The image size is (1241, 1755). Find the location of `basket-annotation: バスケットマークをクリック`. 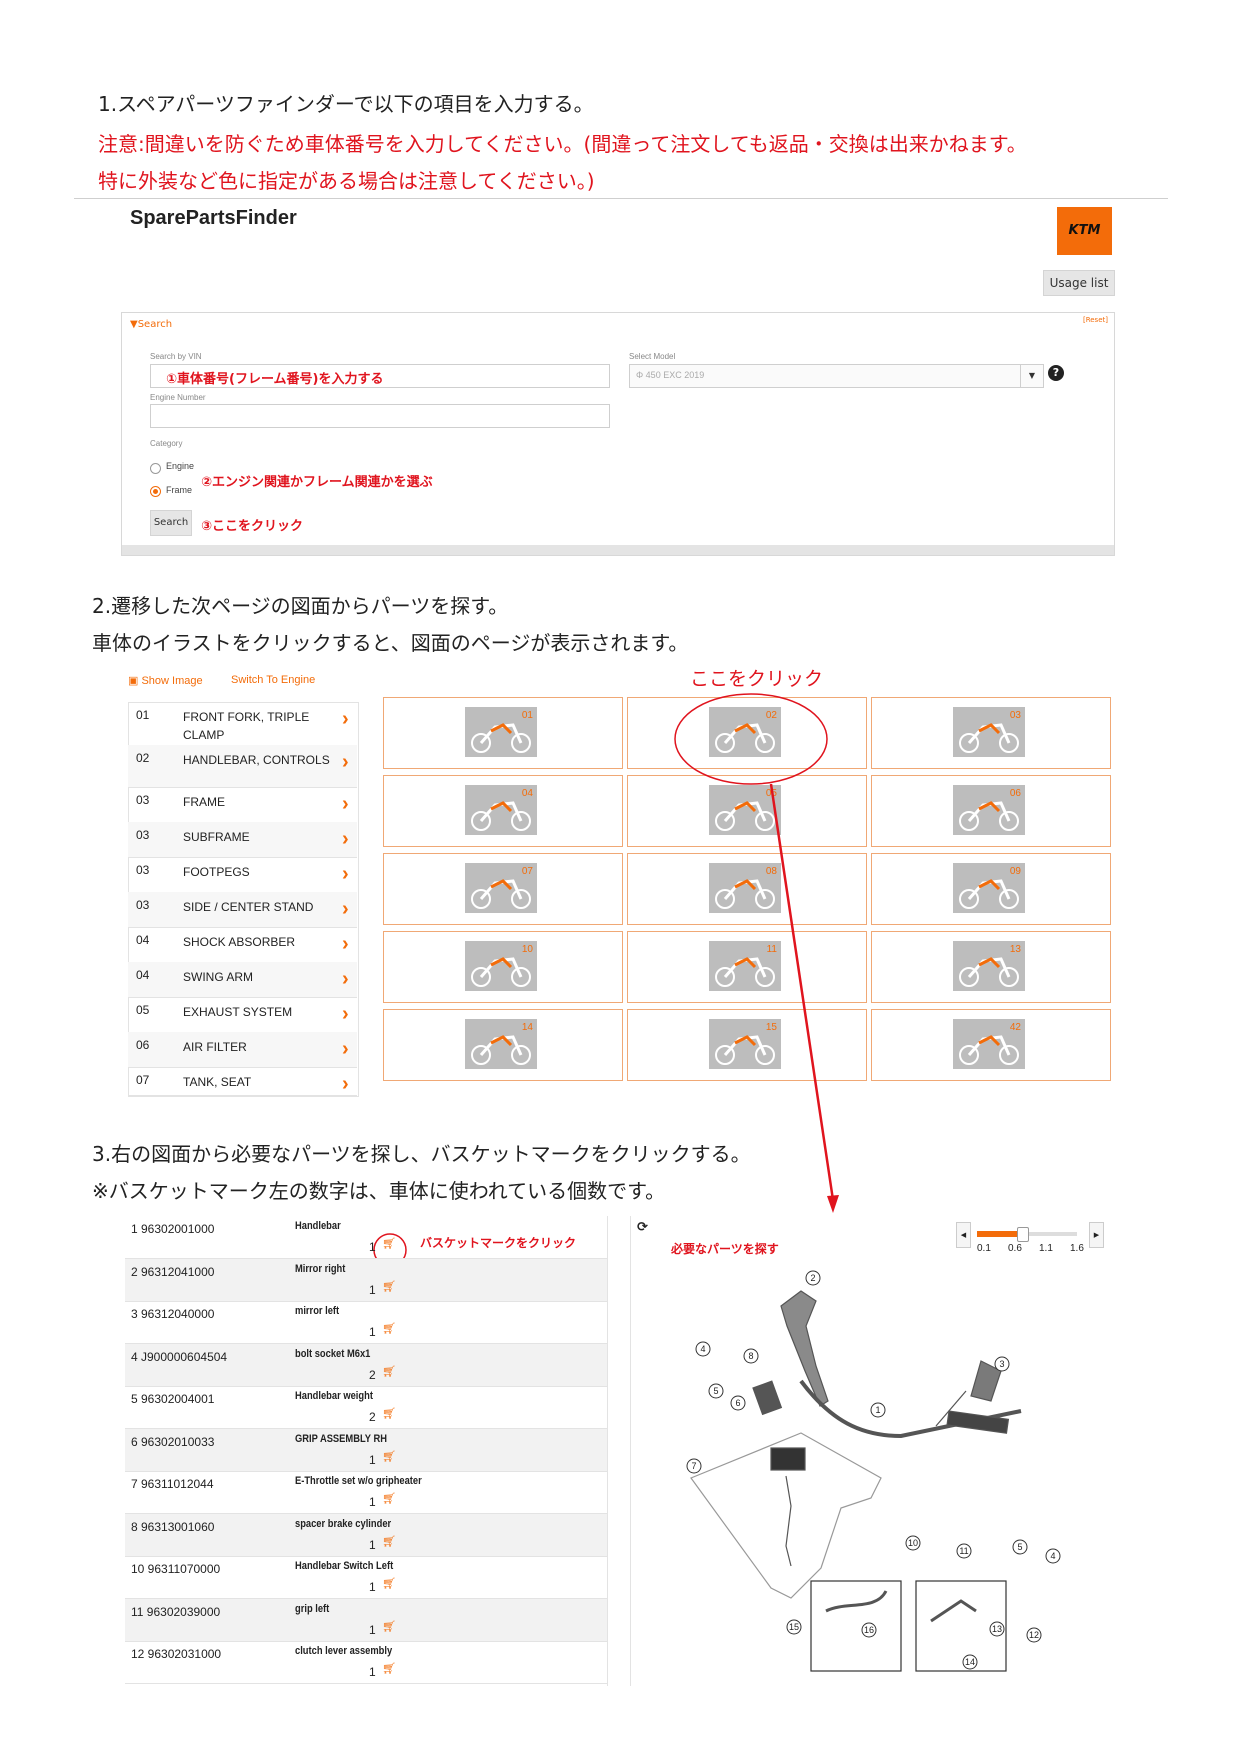

basket-annotation: バスケットマークをクリック is located at coordinates (498, 1243).